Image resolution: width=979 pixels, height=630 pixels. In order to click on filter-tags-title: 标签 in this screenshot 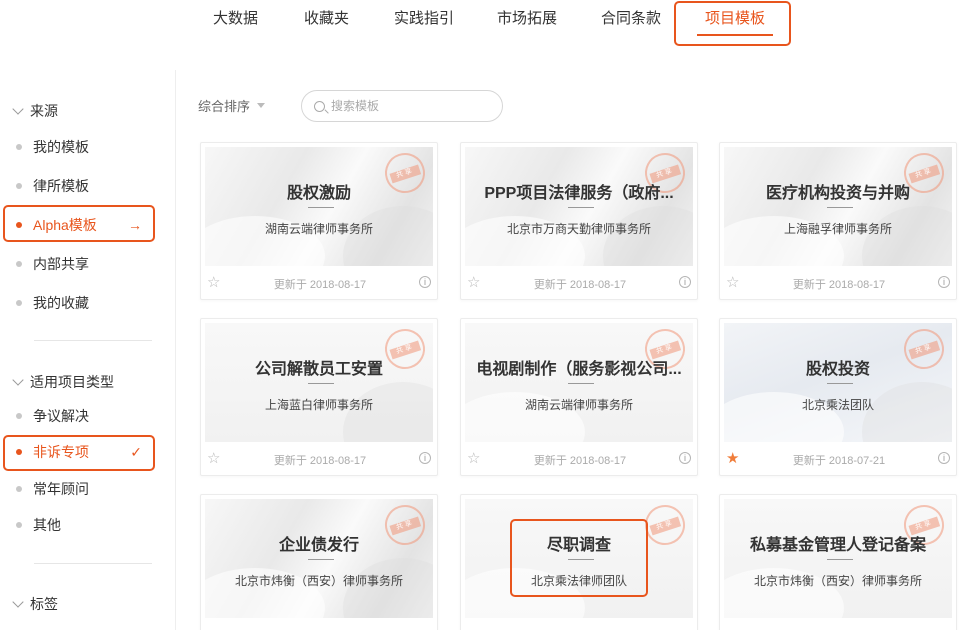, I will do `click(44, 604)`.